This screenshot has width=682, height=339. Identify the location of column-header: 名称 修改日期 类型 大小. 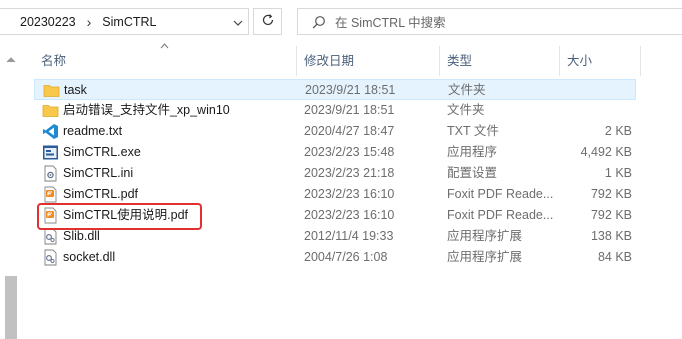
(356, 59).